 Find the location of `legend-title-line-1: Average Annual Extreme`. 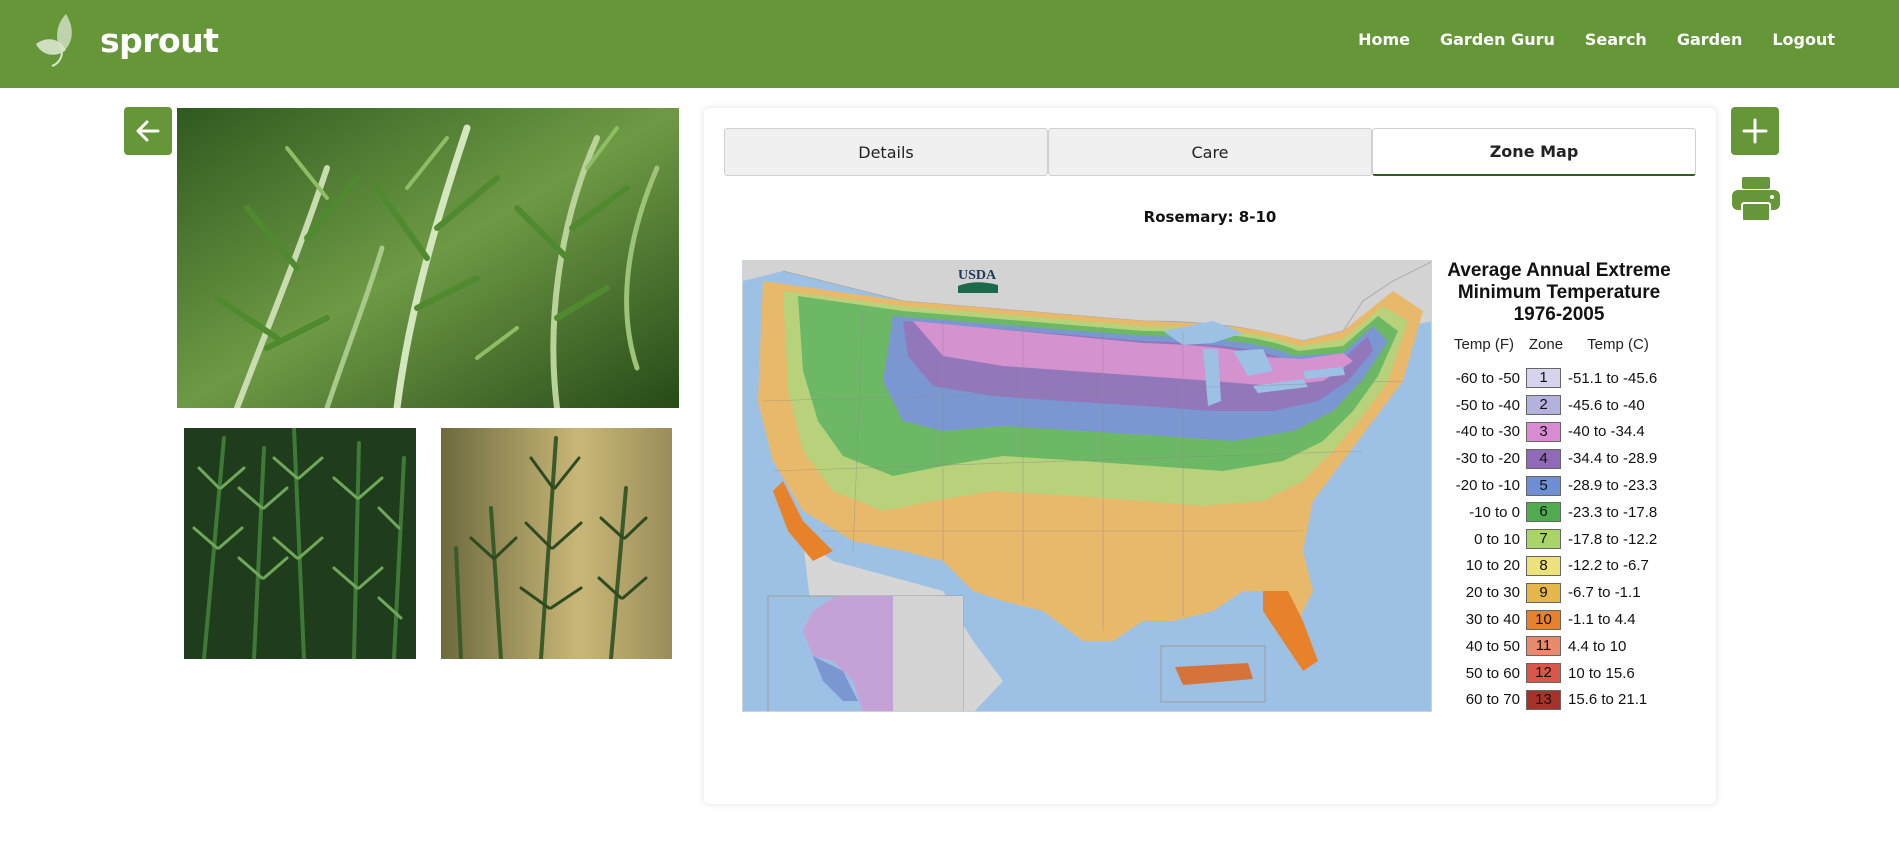

legend-title-line-1: Average Annual Extreme is located at coordinates (1559, 270).